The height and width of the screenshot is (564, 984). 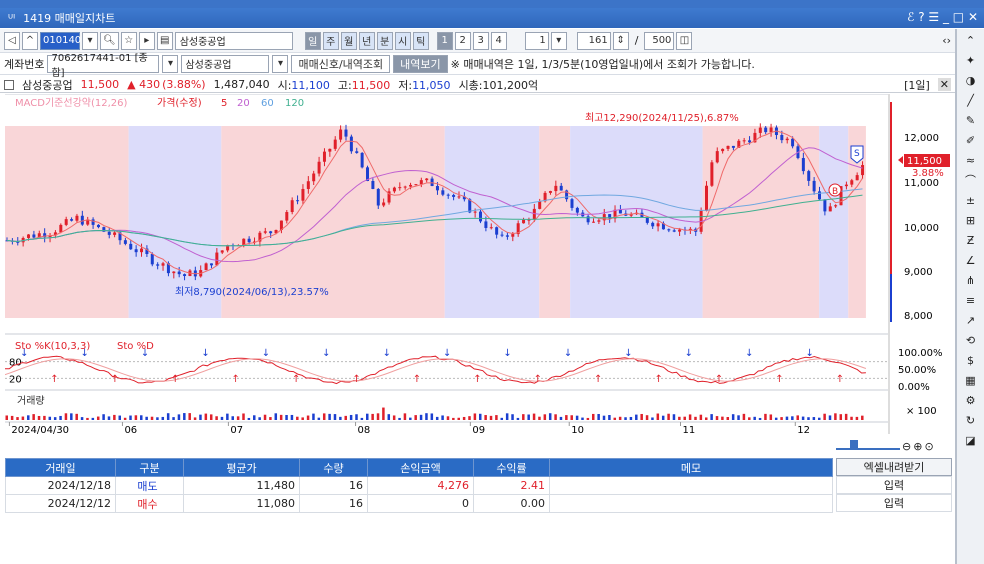 I want to click on period-week-button: 주, so click(x=330, y=40).